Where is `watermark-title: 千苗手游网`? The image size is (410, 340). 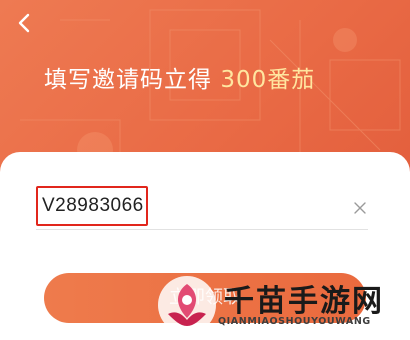 watermark-title: 千苗手游网 is located at coordinates (304, 301).